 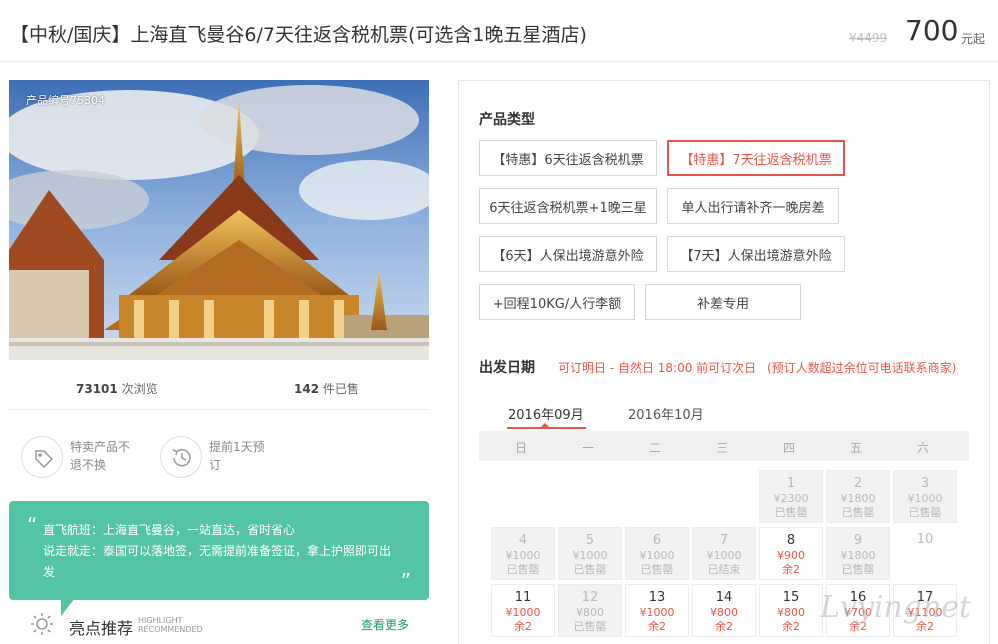 What do you see at coordinates (724, 553) in the screenshot?
I see `calendar-day: 7 ¥1000 已结束` at bounding box center [724, 553].